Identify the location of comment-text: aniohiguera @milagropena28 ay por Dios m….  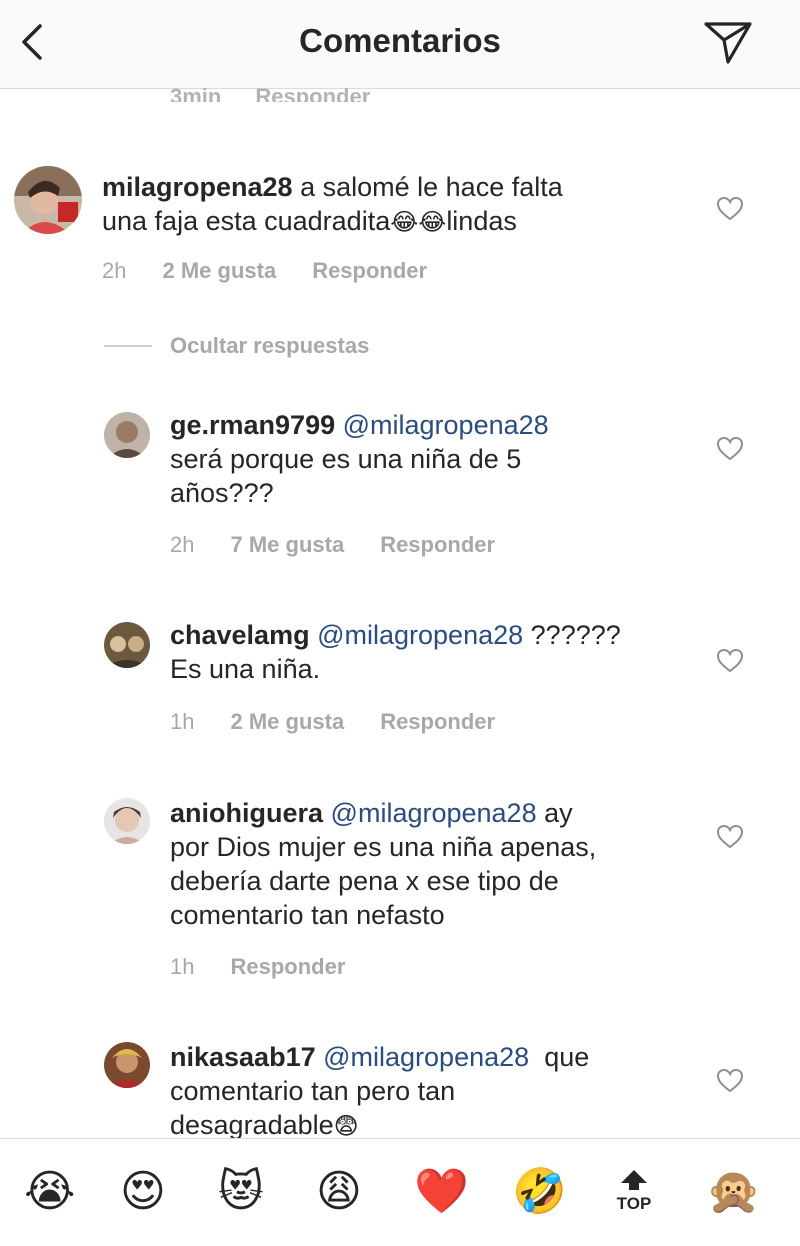
(383, 864).